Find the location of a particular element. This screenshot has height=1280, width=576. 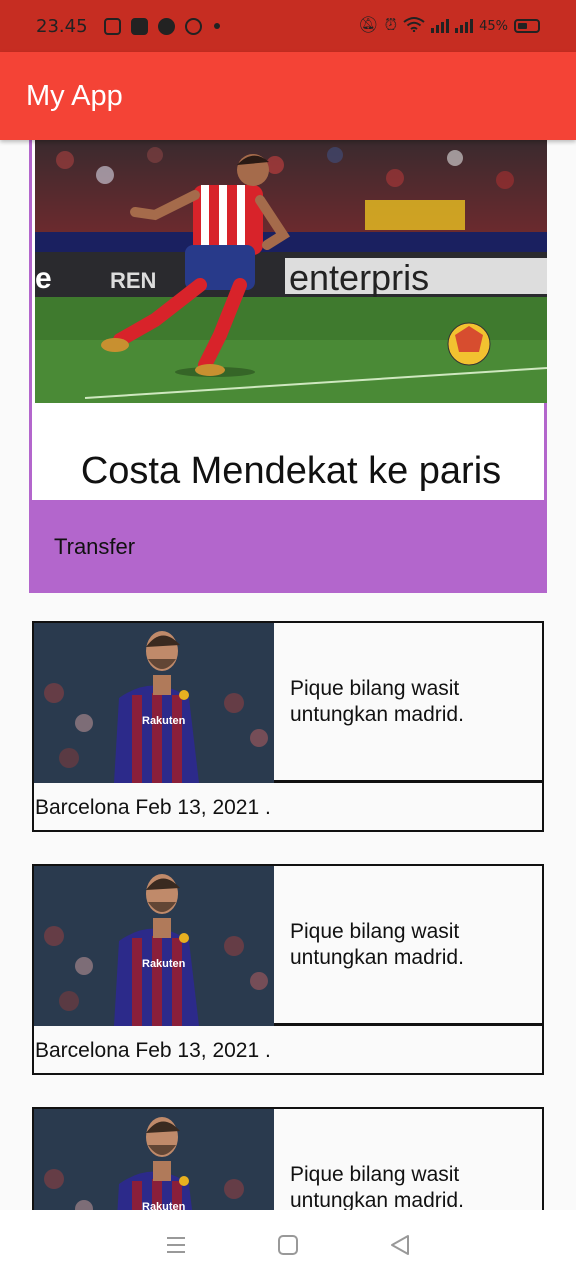

notification-dot-icon is located at coordinates (216, 26).